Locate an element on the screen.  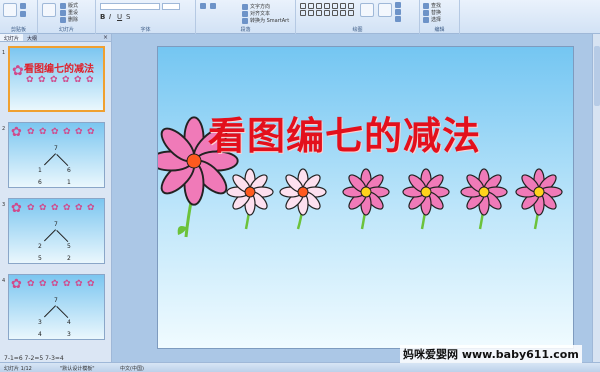
part-number: 5 is located at coordinates (69, 246).